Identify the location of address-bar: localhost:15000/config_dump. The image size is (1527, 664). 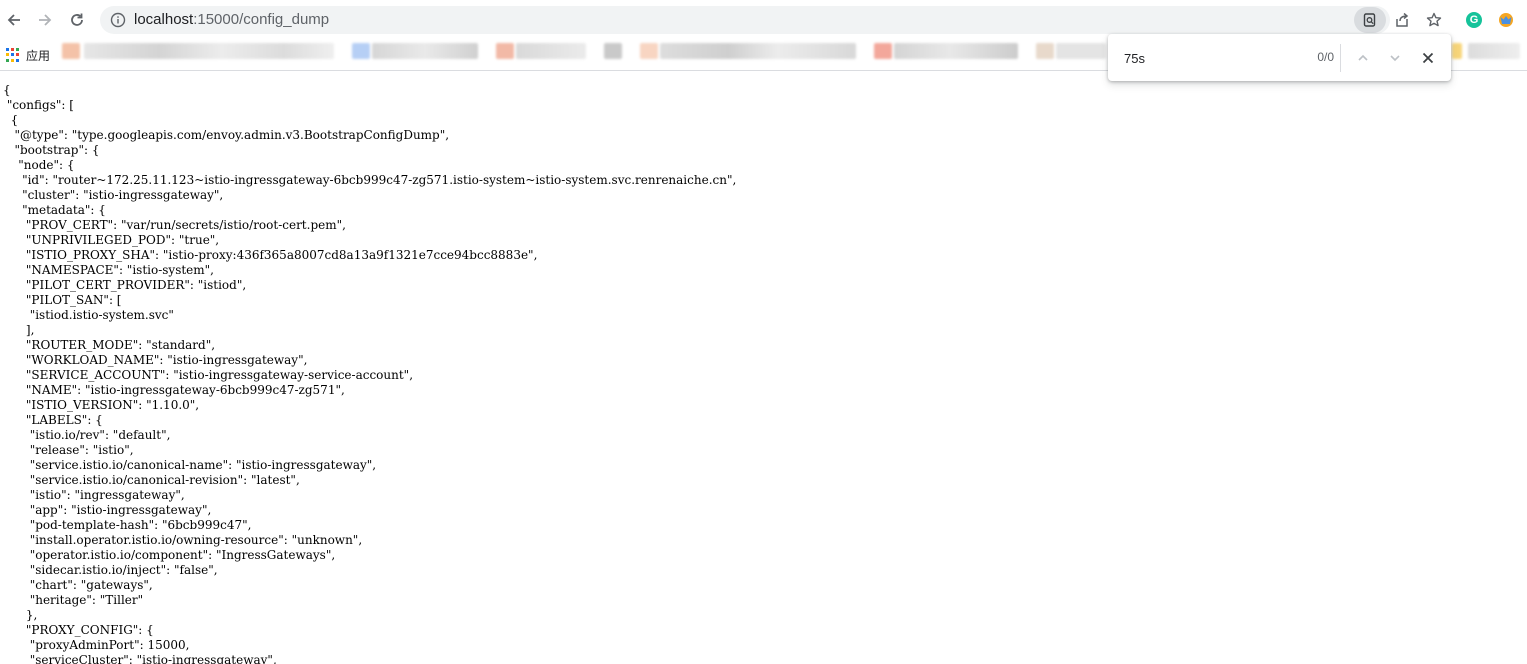
(745, 20).